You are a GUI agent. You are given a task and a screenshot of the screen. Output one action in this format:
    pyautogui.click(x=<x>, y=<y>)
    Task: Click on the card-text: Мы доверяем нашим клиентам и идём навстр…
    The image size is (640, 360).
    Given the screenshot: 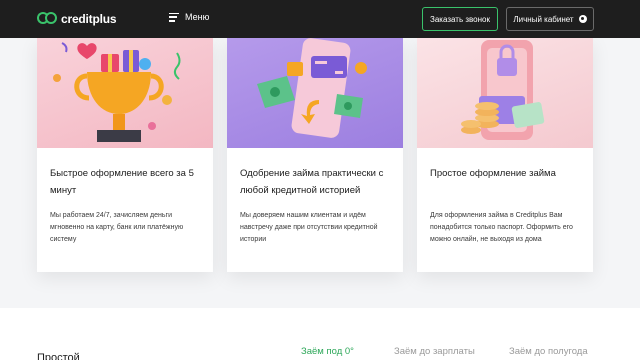 What is the action you would take?
    pyautogui.click(x=309, y=227)
    